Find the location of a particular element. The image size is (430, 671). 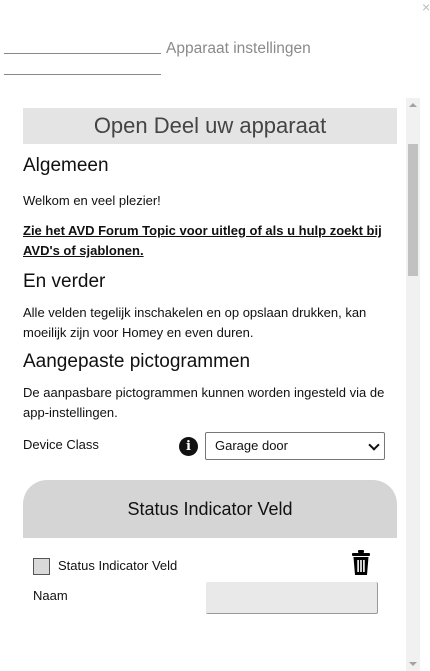

status-card-body: Status Indicator Veld Naam is located at coordinates (210, 588).